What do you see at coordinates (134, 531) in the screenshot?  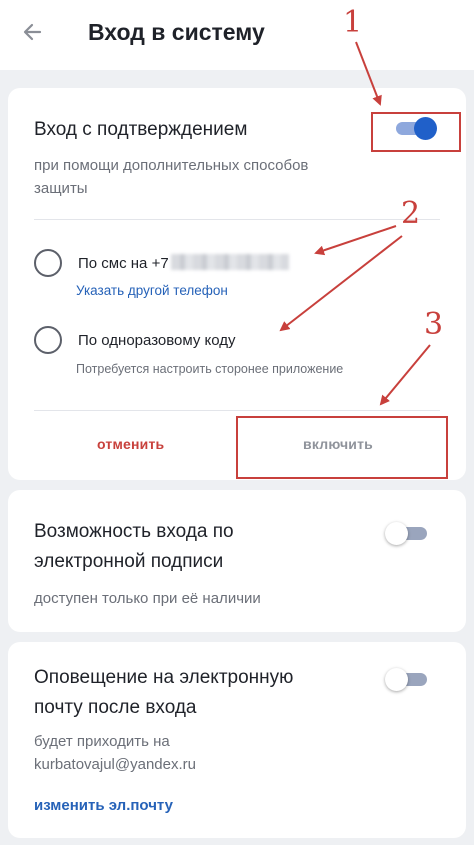 I see `signature-title-1: Возможность входа по` at bounding box center [134, 531].